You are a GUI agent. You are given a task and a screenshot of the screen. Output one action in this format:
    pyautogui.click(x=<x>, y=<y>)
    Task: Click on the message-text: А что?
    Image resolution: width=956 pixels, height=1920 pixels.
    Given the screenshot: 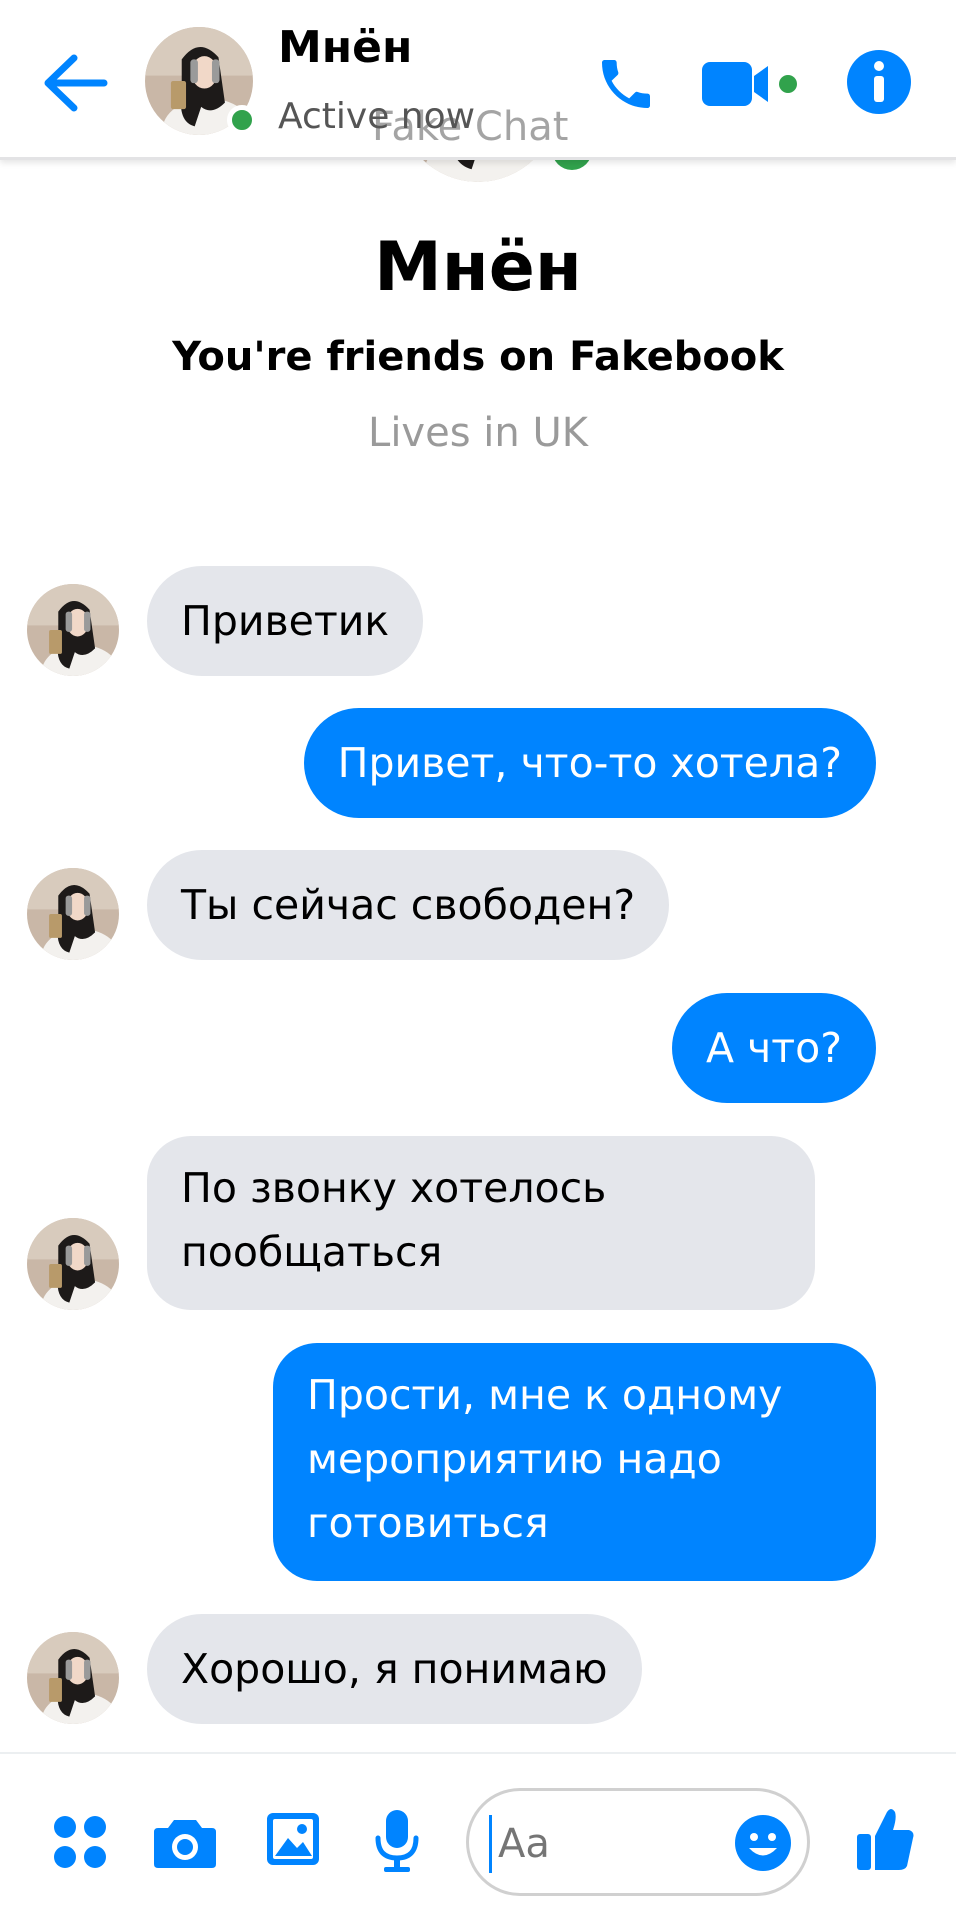 What is the action you would take?
    pyautogui.click(x=773, y=1048)
    